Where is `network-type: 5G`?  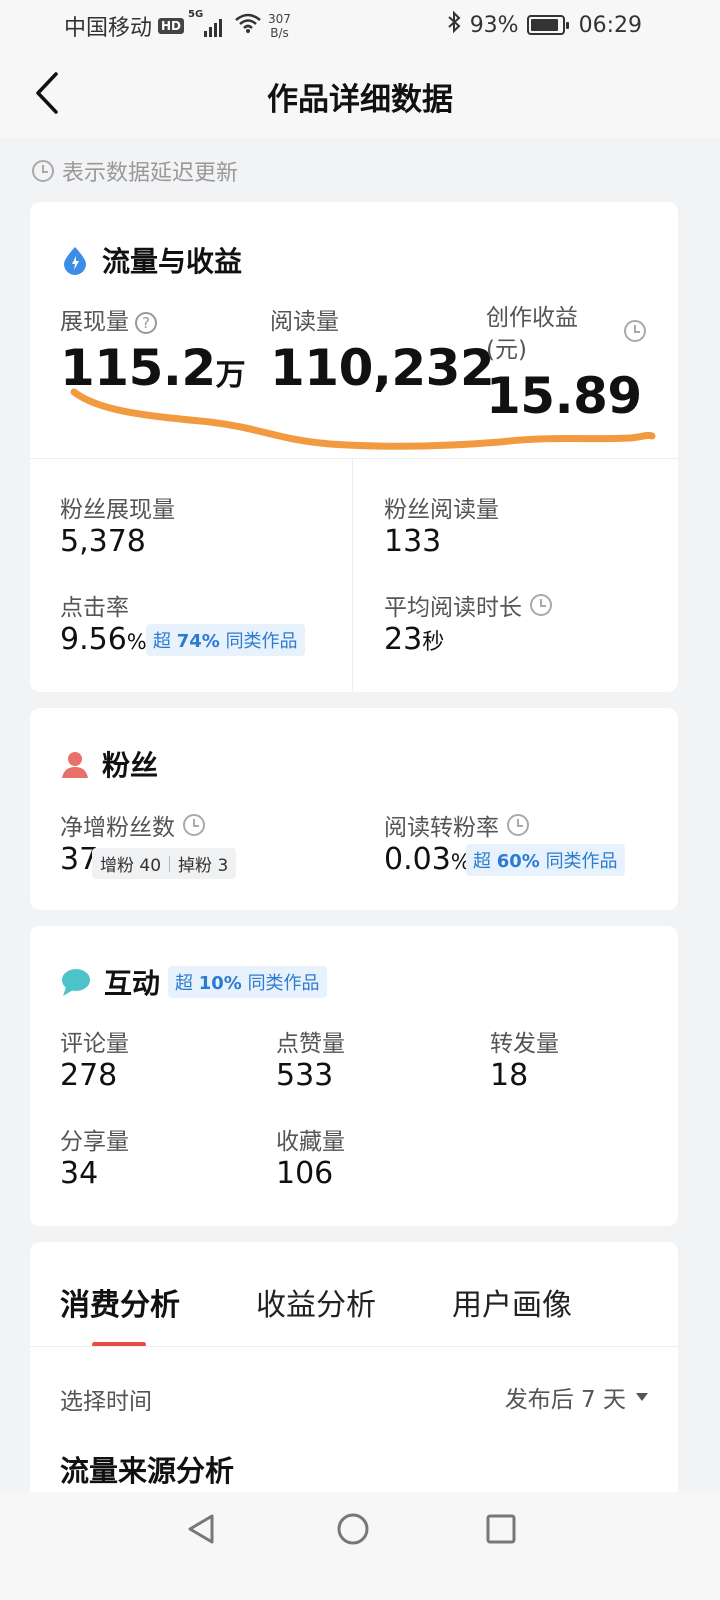
network-type: 5G is located at coordinates (196, 14).